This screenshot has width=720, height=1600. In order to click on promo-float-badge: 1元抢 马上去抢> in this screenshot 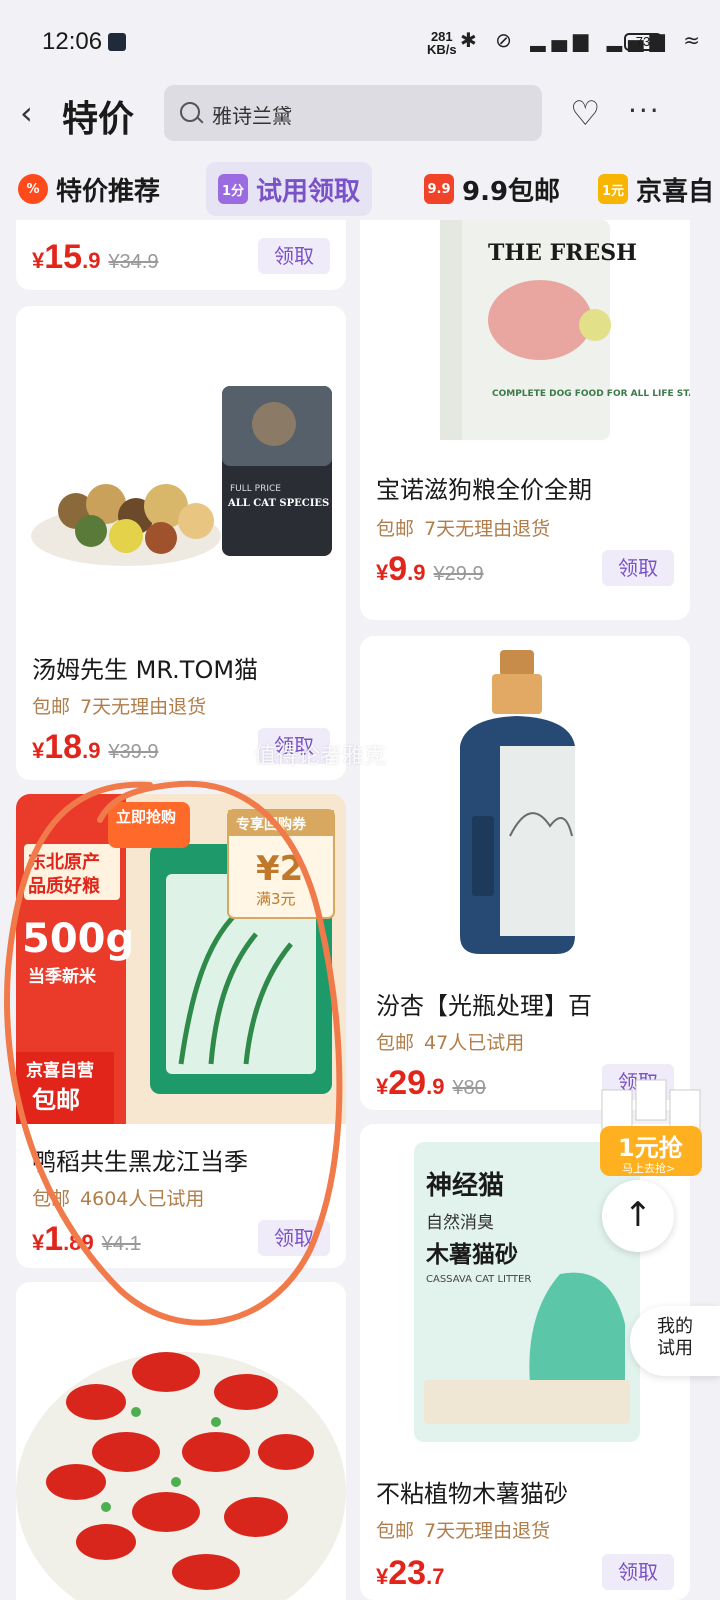, I will do `click(651, 1125)`.